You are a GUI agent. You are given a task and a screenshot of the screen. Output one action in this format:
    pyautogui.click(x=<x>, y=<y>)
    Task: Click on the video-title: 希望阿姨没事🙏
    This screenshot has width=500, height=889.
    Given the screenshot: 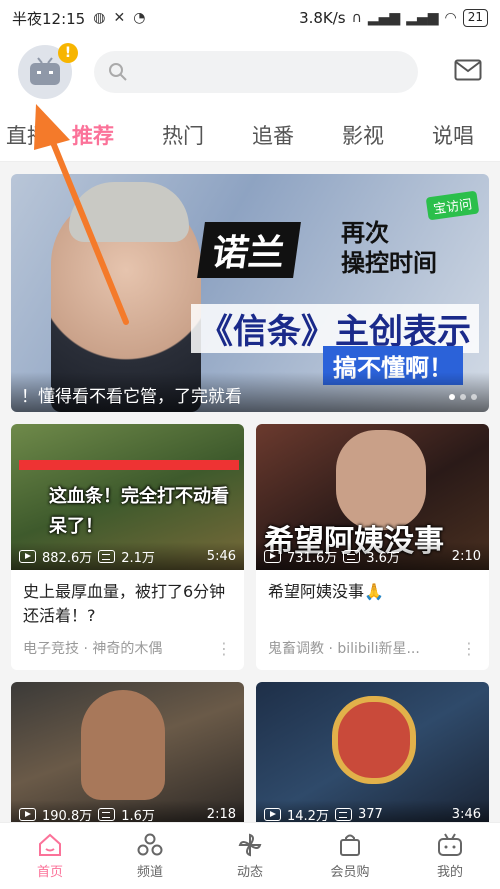 What is the action you would take?
    pyautogui.click(x=326, y=591)
    